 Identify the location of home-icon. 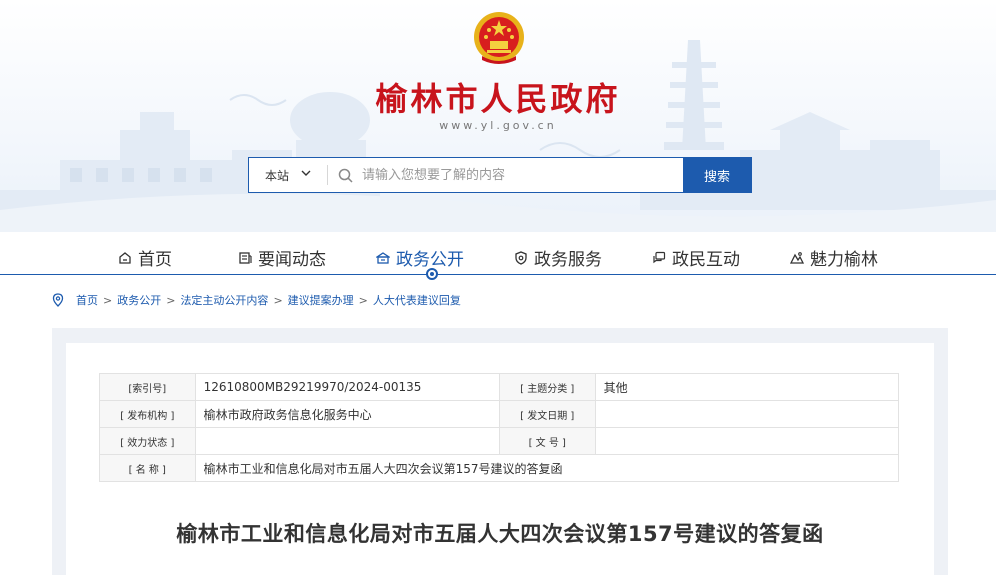
(125, 257).